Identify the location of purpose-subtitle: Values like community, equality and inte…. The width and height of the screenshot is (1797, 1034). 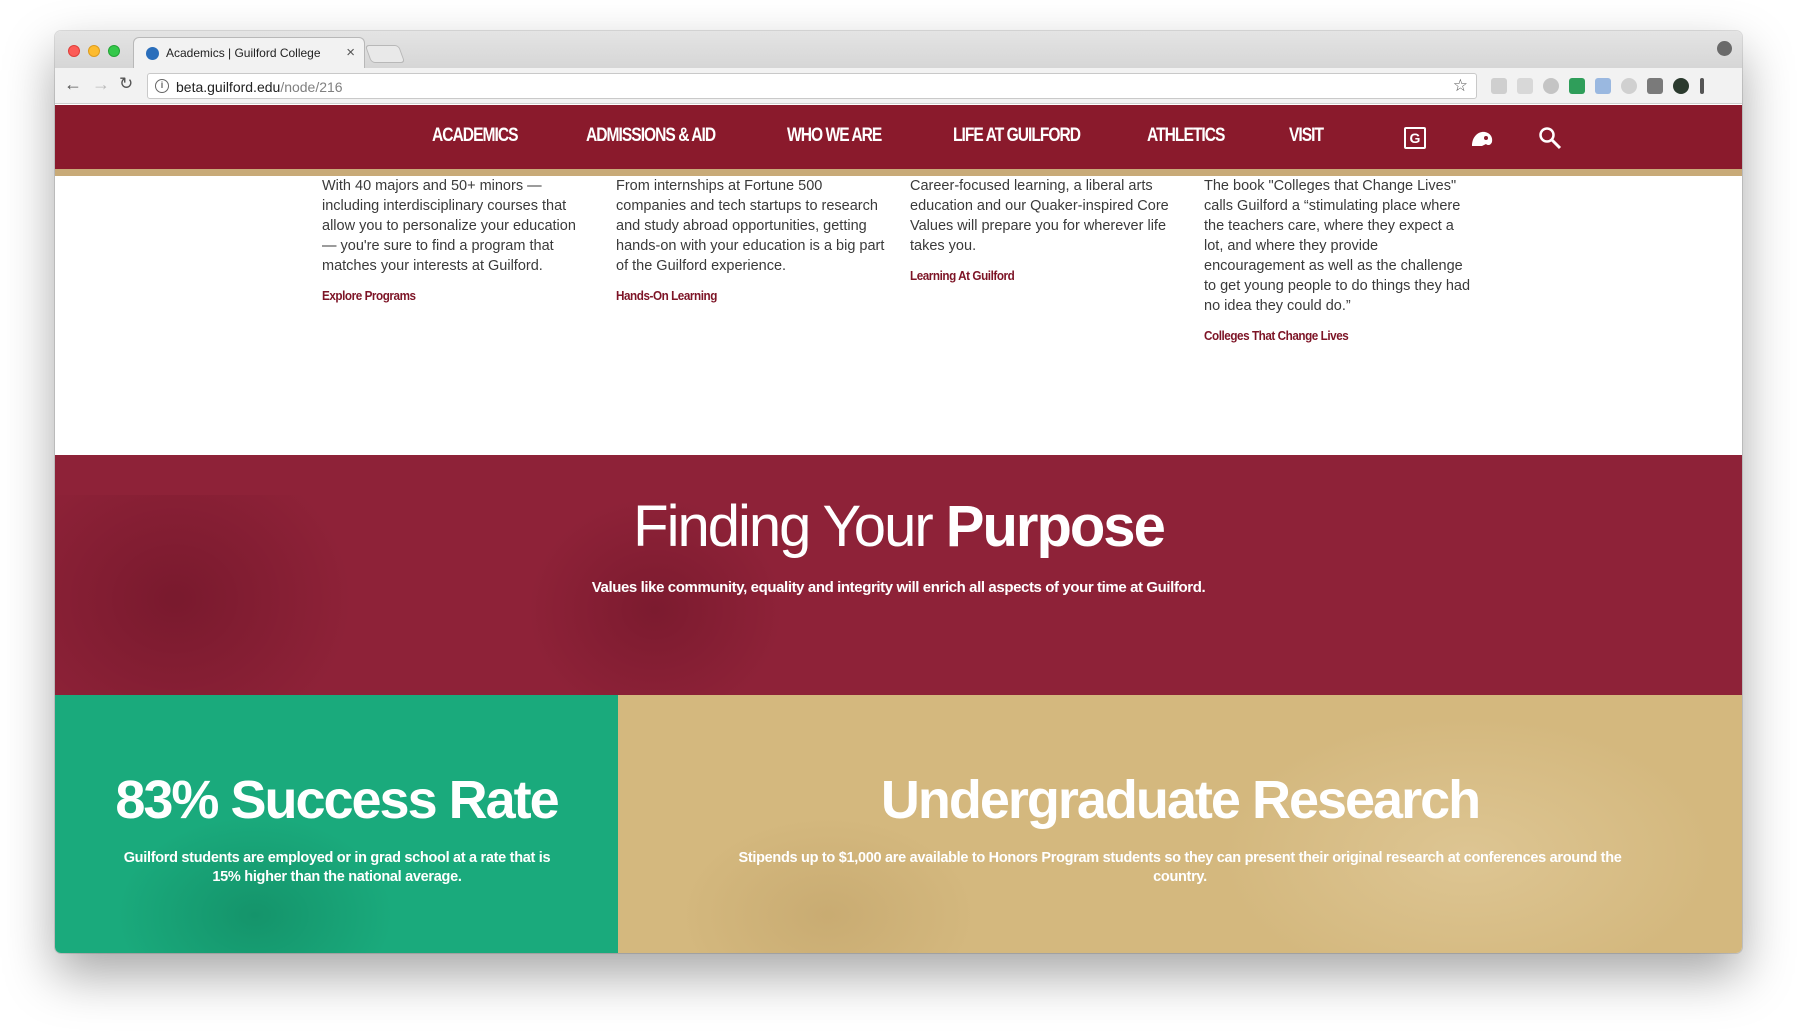
(898, 587).